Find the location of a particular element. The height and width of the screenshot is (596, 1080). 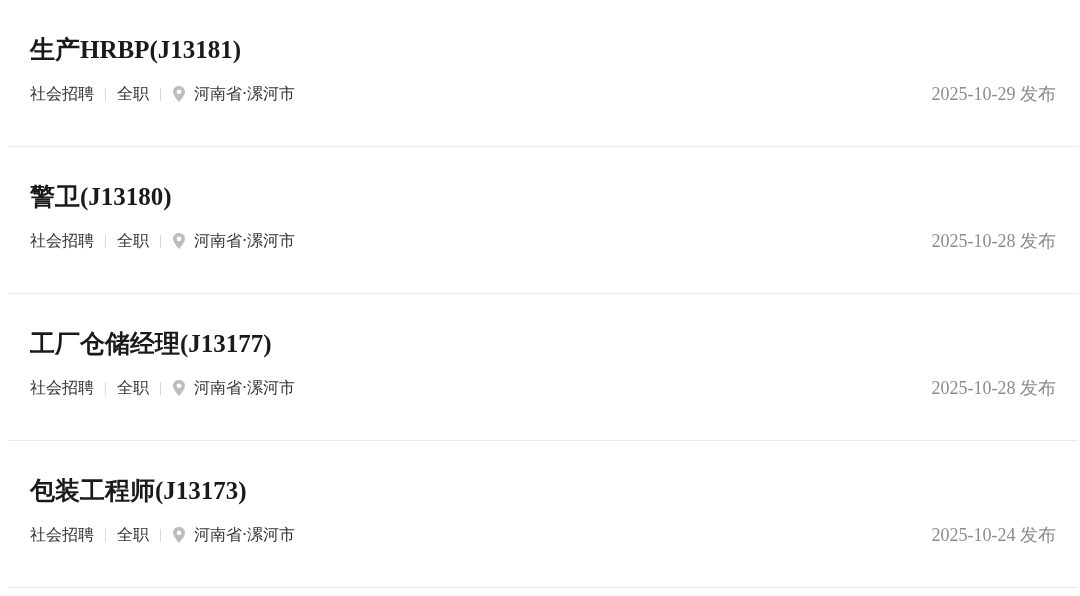

job-title: 警卫(J13180) is located at coordinates (101, 197).